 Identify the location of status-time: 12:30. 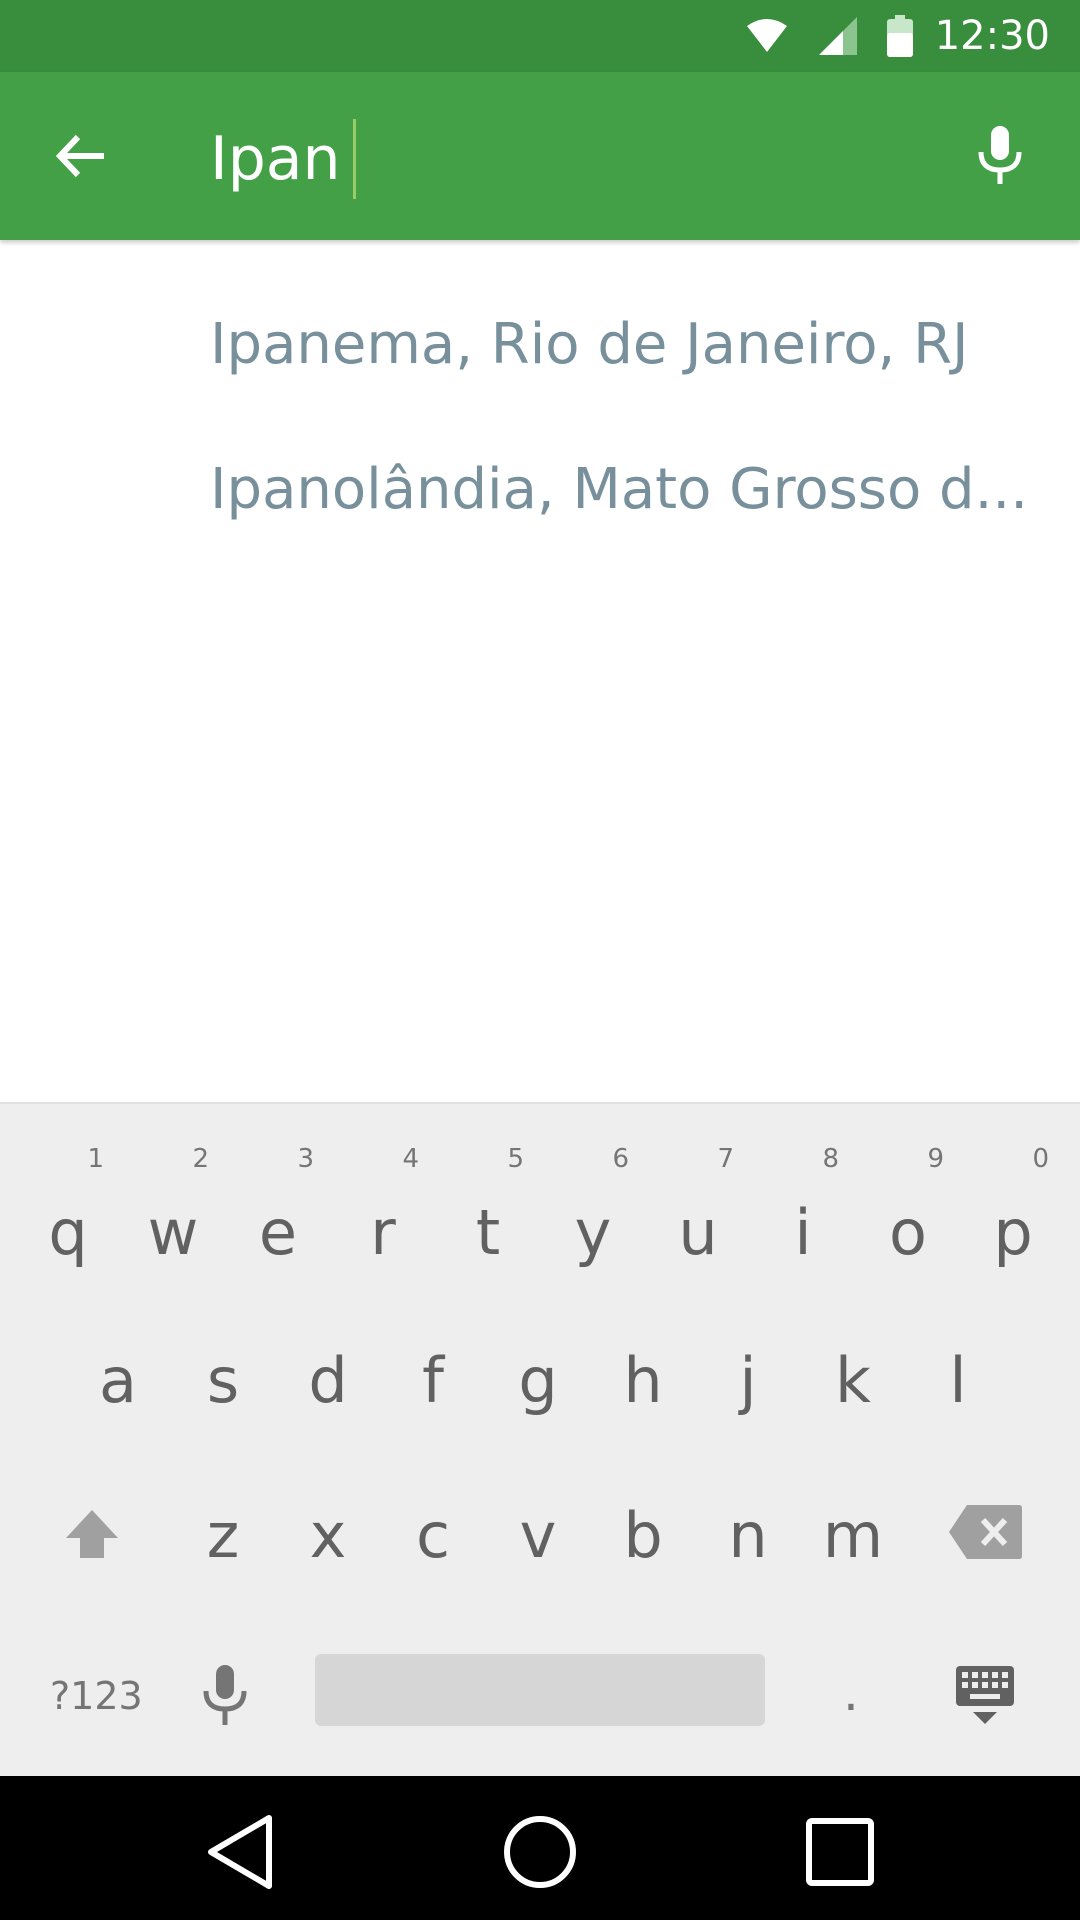
(992, 36).